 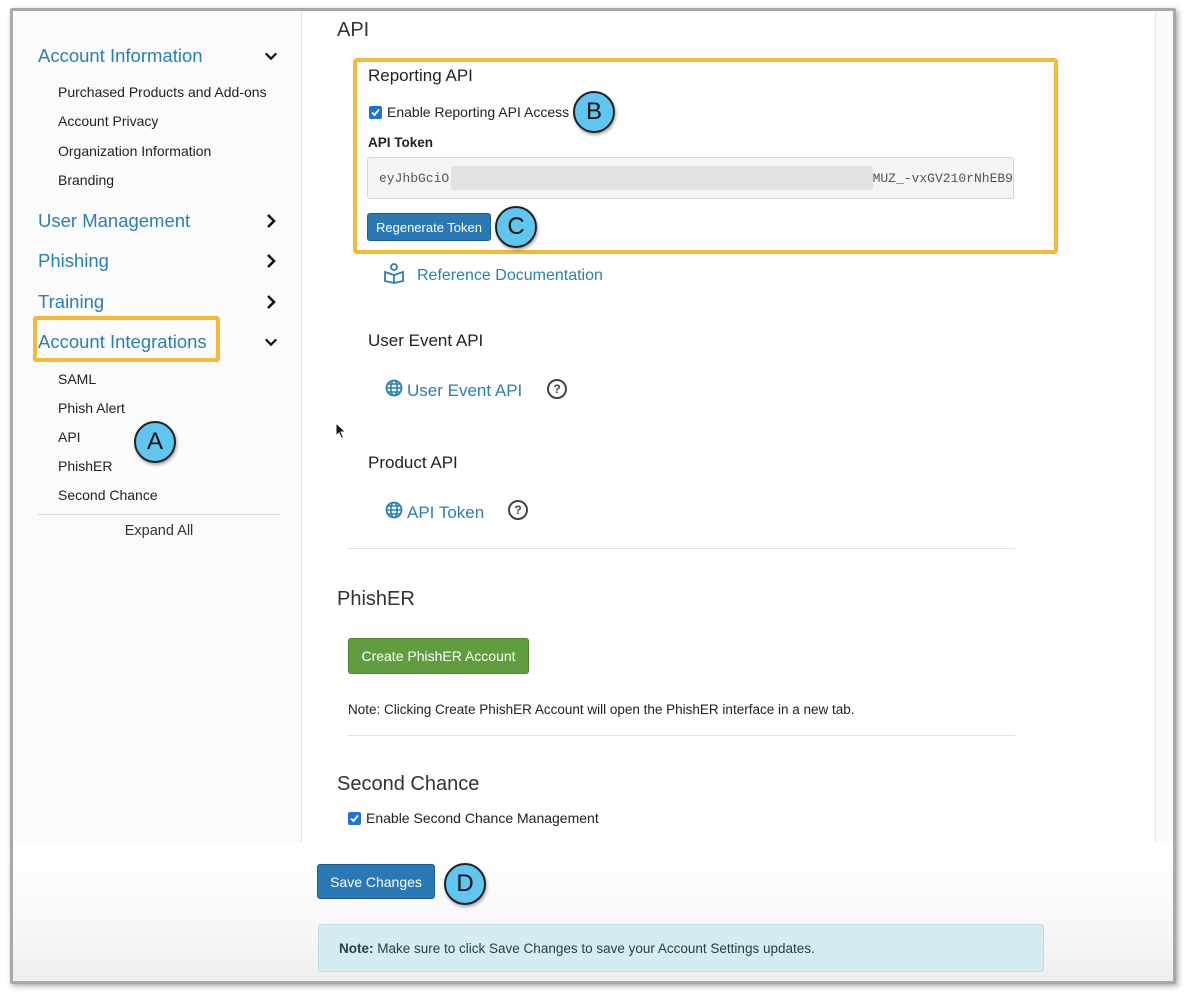 What do you see at coordinates (413, 462) in the screenshot?
I see `product-api-title: Product API` at bounding box center [413, 462].